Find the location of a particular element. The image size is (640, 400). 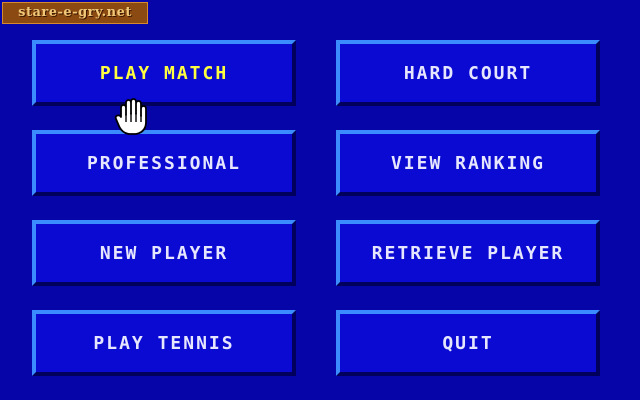

play-match-label: PLAY MATCH is located at coordinates (164, 73).